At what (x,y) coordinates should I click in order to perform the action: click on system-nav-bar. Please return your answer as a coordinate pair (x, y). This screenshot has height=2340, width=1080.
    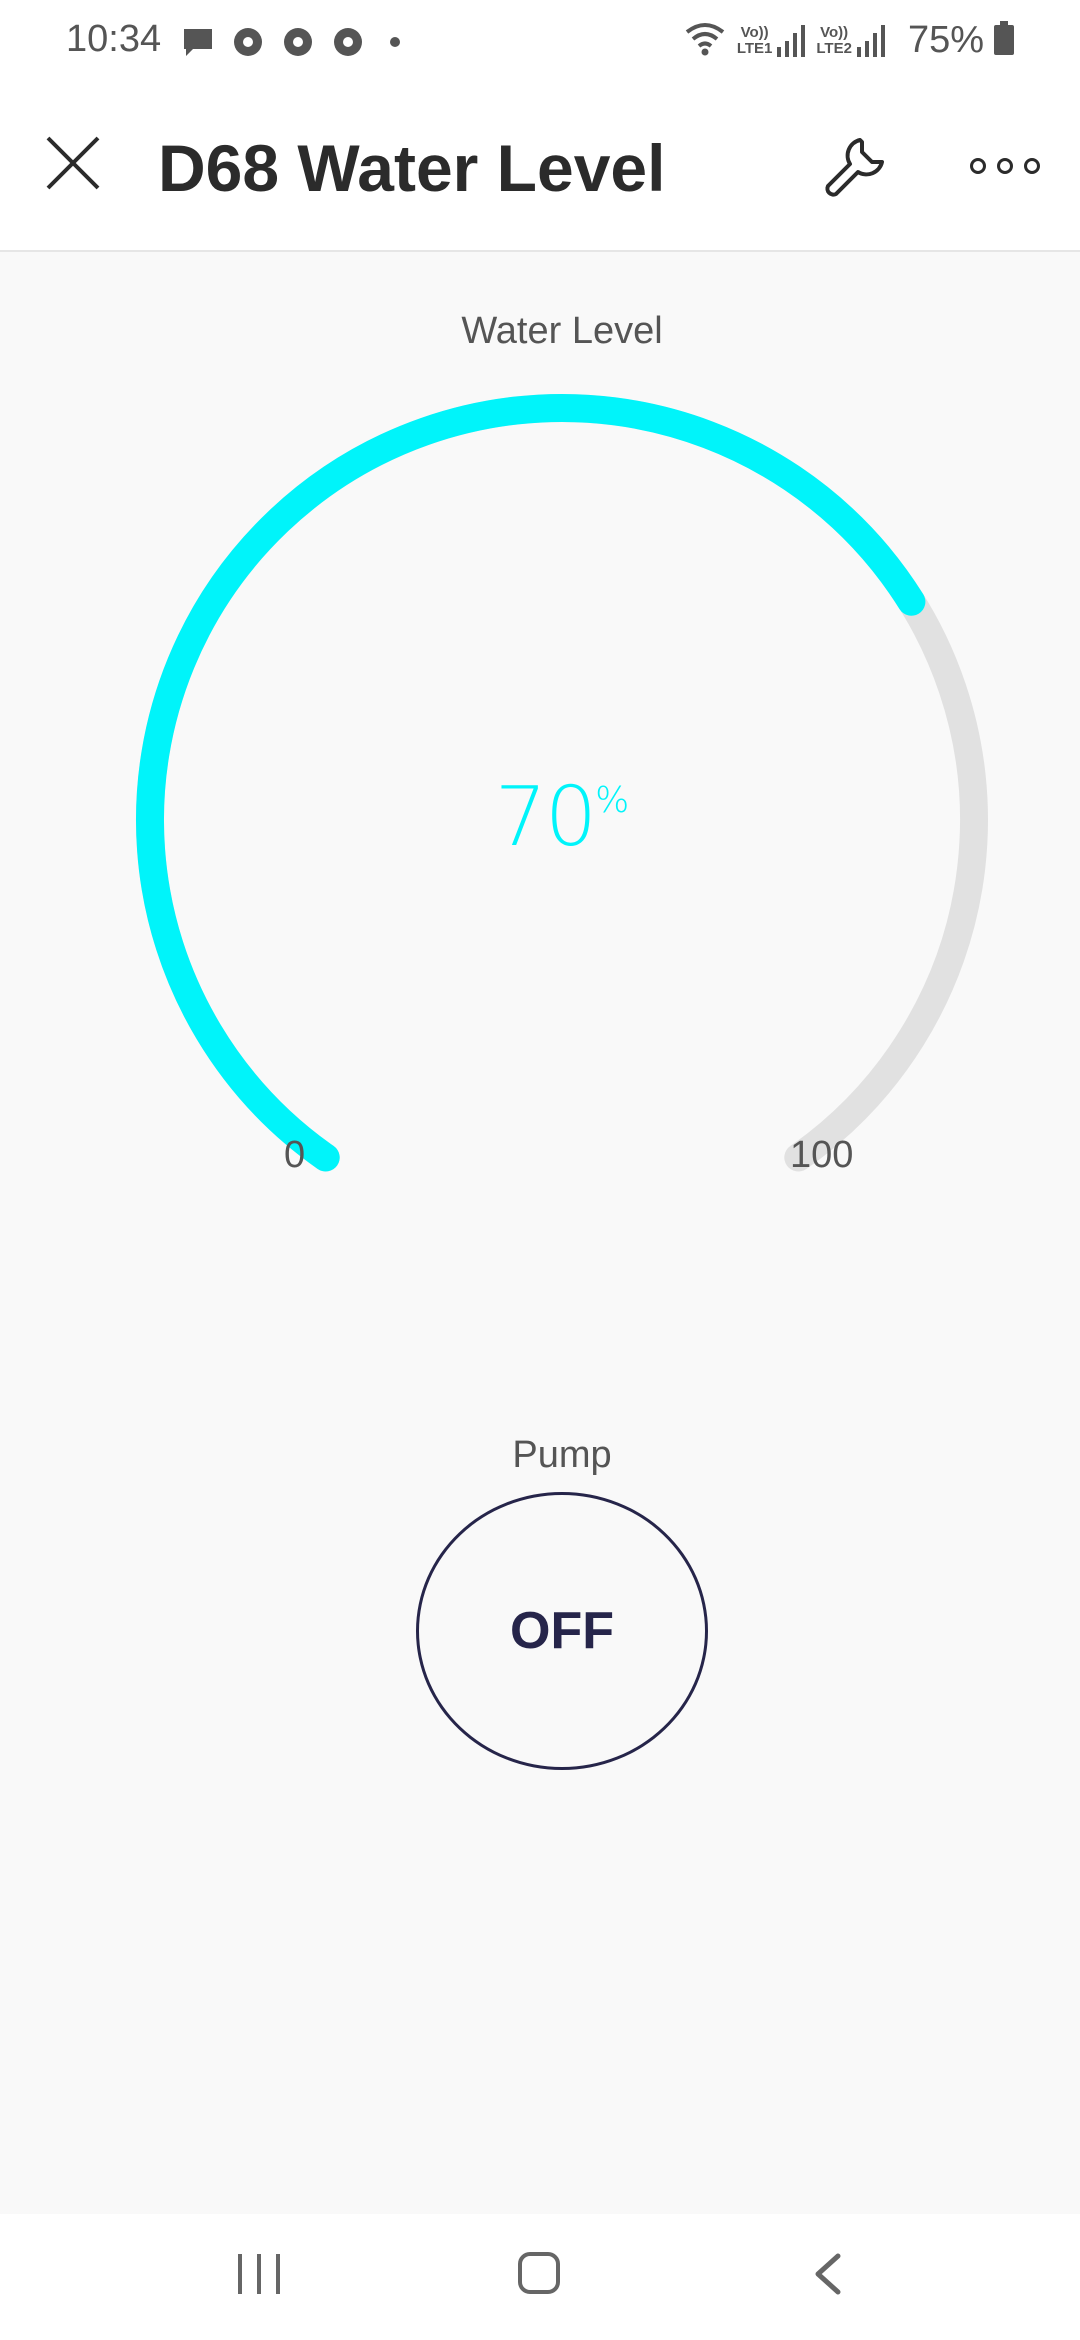
    Looking at the image, I should click on (540, 2277).